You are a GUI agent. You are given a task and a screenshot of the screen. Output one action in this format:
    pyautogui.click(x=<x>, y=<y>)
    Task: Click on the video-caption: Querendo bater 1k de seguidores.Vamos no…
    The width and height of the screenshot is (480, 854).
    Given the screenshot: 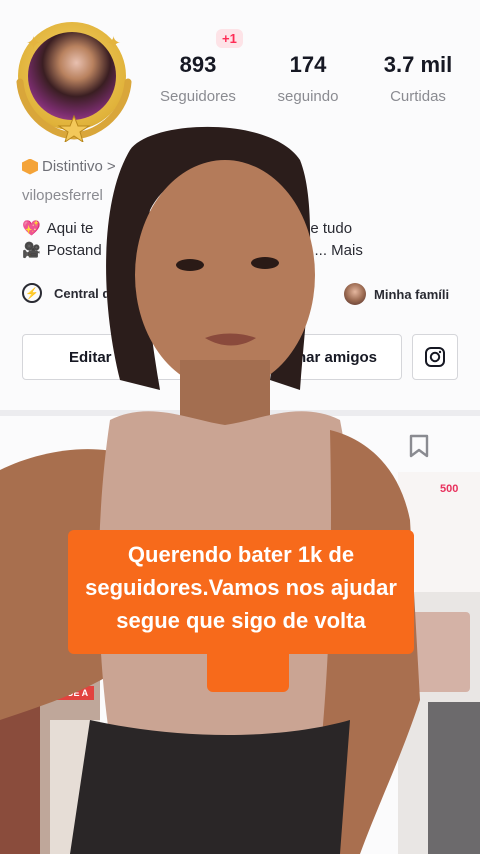 What is the action you would take?
    pyautogui.click(x=241, y=587)
    